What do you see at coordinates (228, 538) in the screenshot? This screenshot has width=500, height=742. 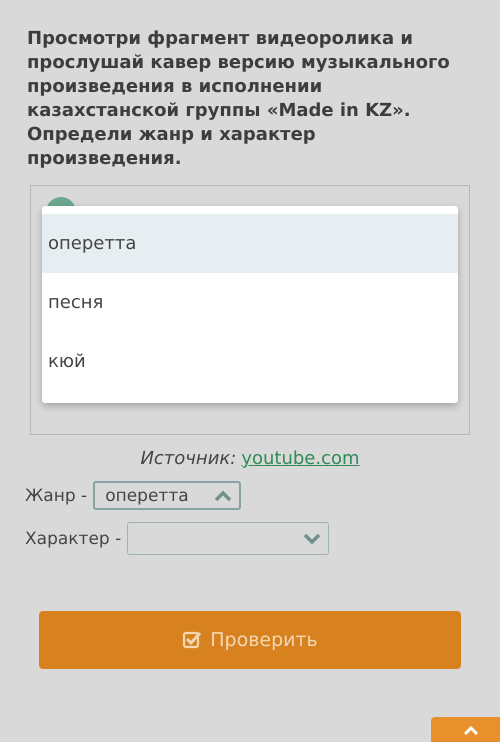 I see `select-field` at bounding box center [228, 538].